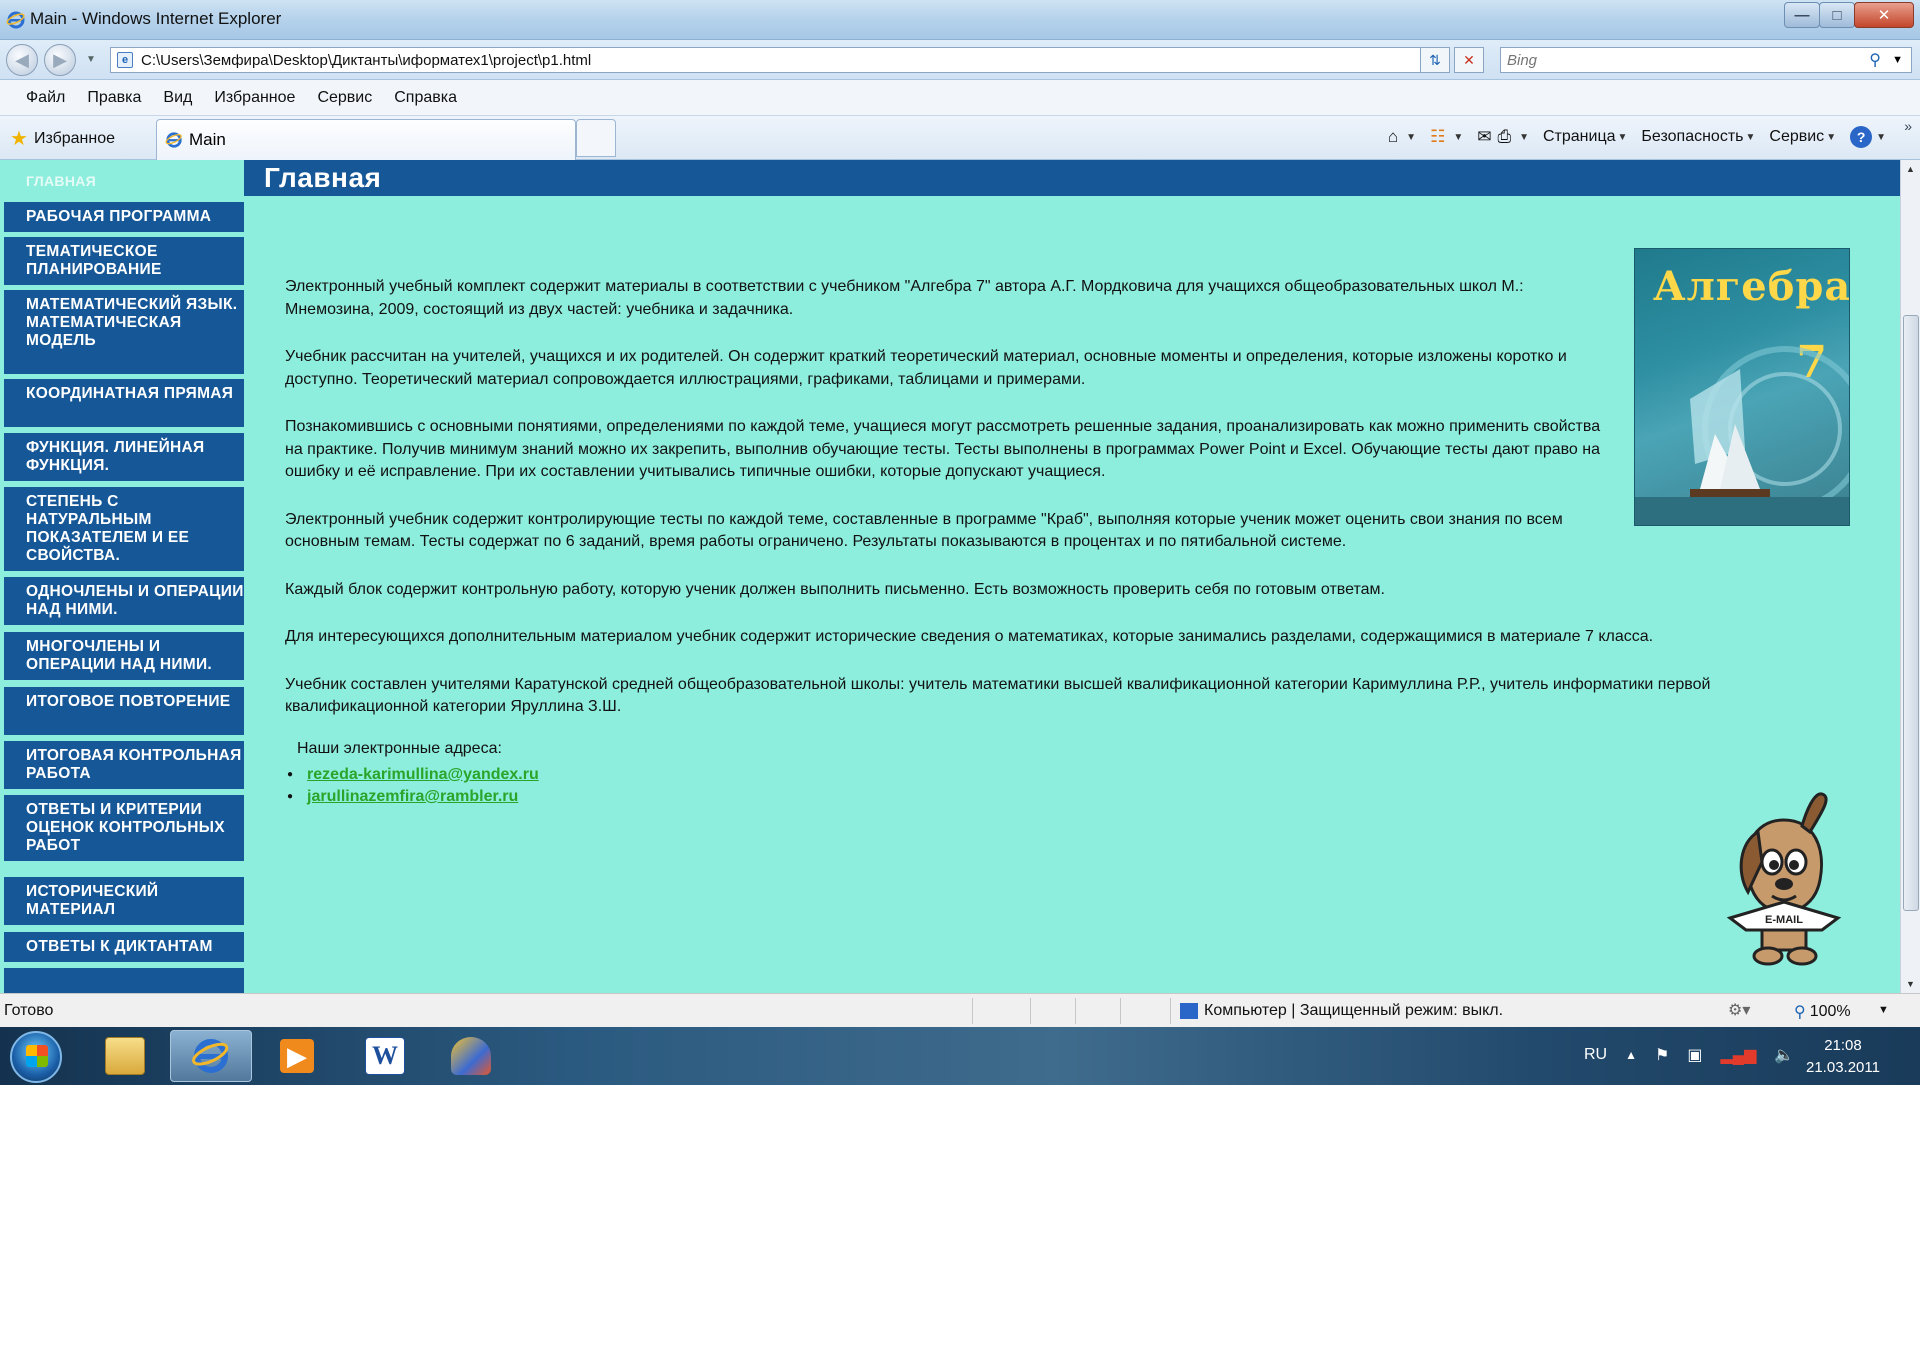 The height and width of the screenshot is (1366, 1920). Describe the element at coordinates (1738, 1055) in the screenshot. I see `network-icon: ▂▄▆` at that location.